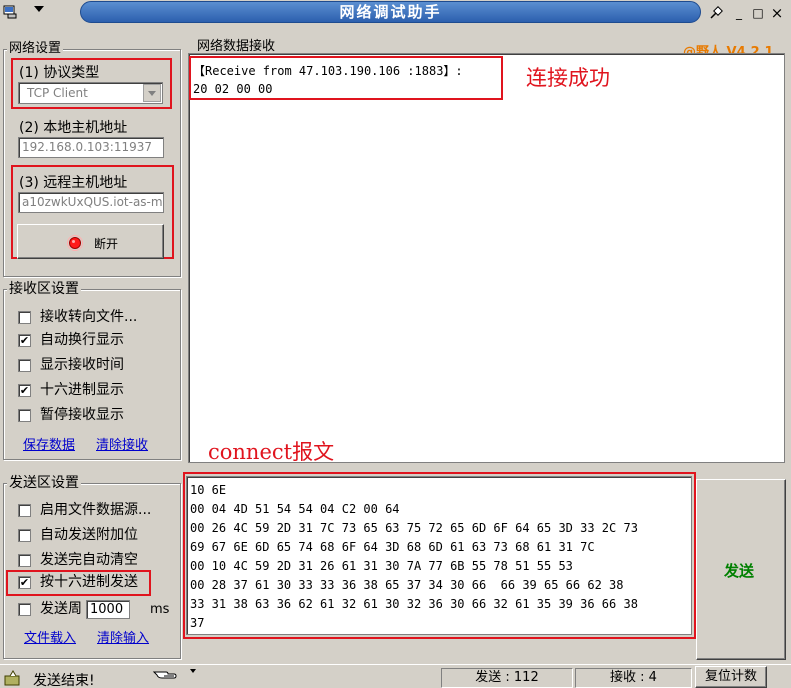 This screenshot has height=688, width=791. Describe the element at coordinates (568, 78) in the screenshot. I see `annotation-connect-success: 连接成功` at that location.